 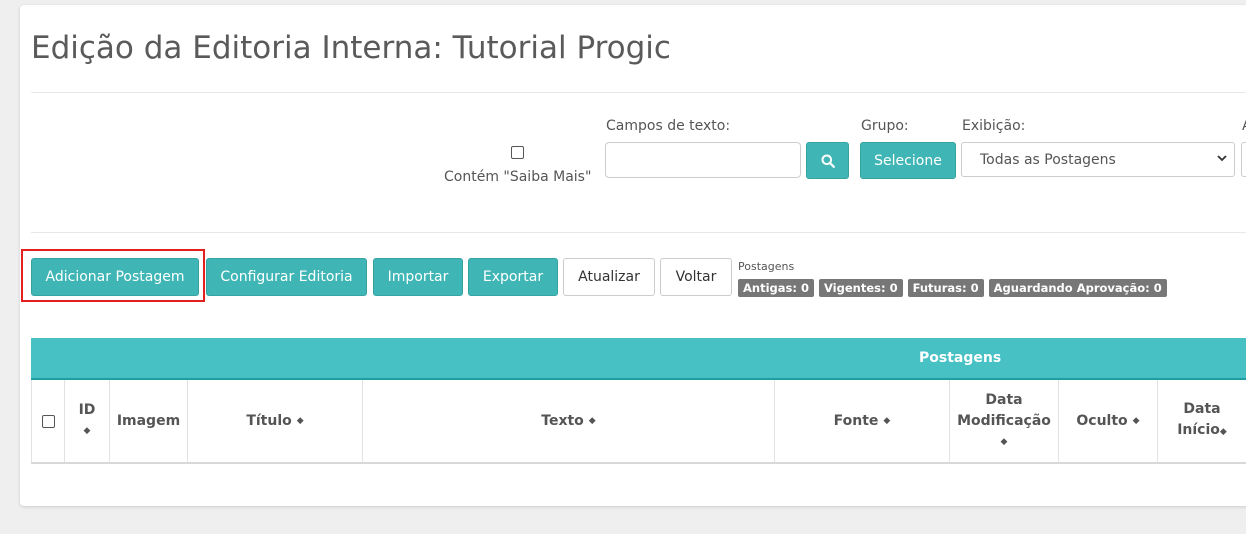 I want to click on col-data-mod-line2: Modificação, so click(x=1004, y=420).